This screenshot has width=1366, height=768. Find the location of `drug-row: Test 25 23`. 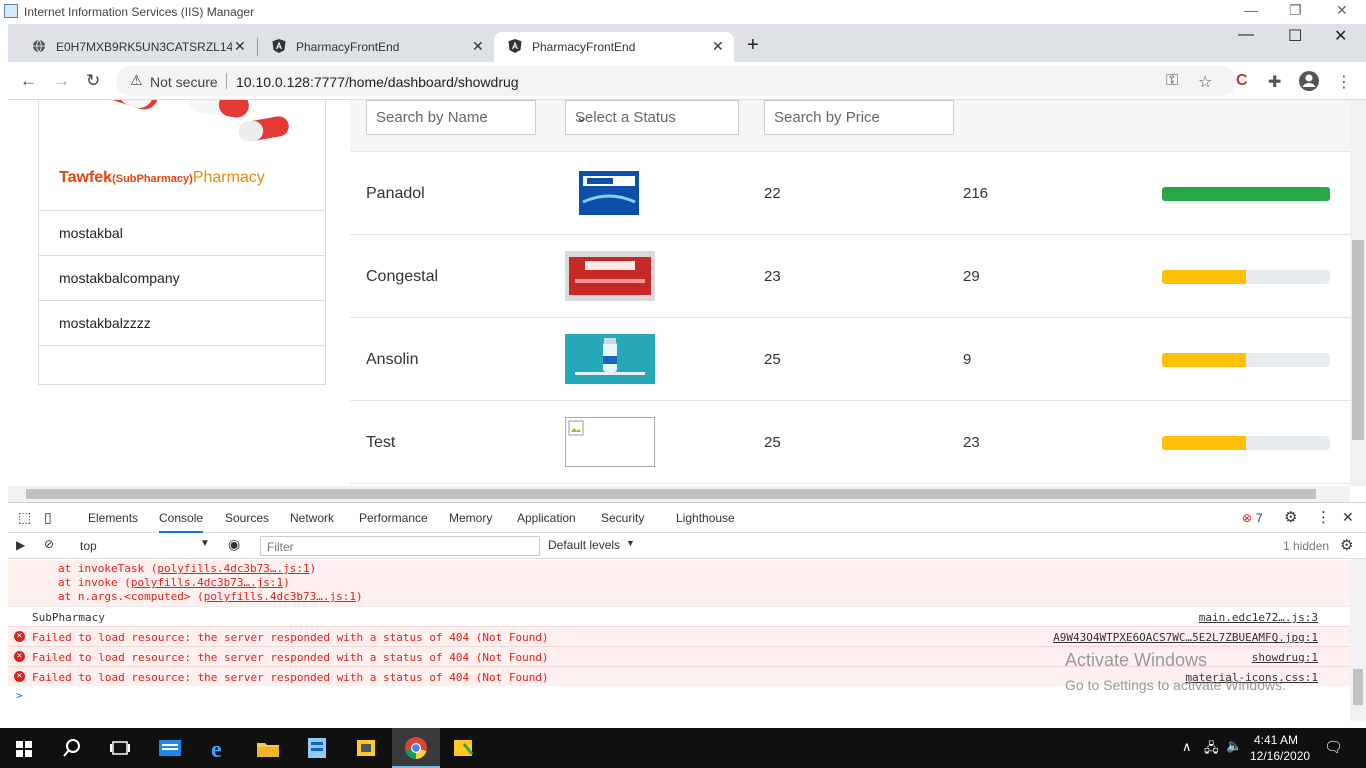

drug-row: Test 25 23 is located at coordinates (850, 442).